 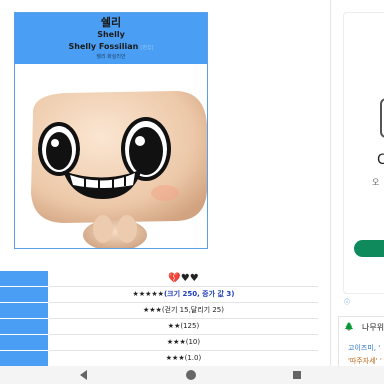 I want to click on stat-value-cell: ★★(125), so click(x=183, y=327).